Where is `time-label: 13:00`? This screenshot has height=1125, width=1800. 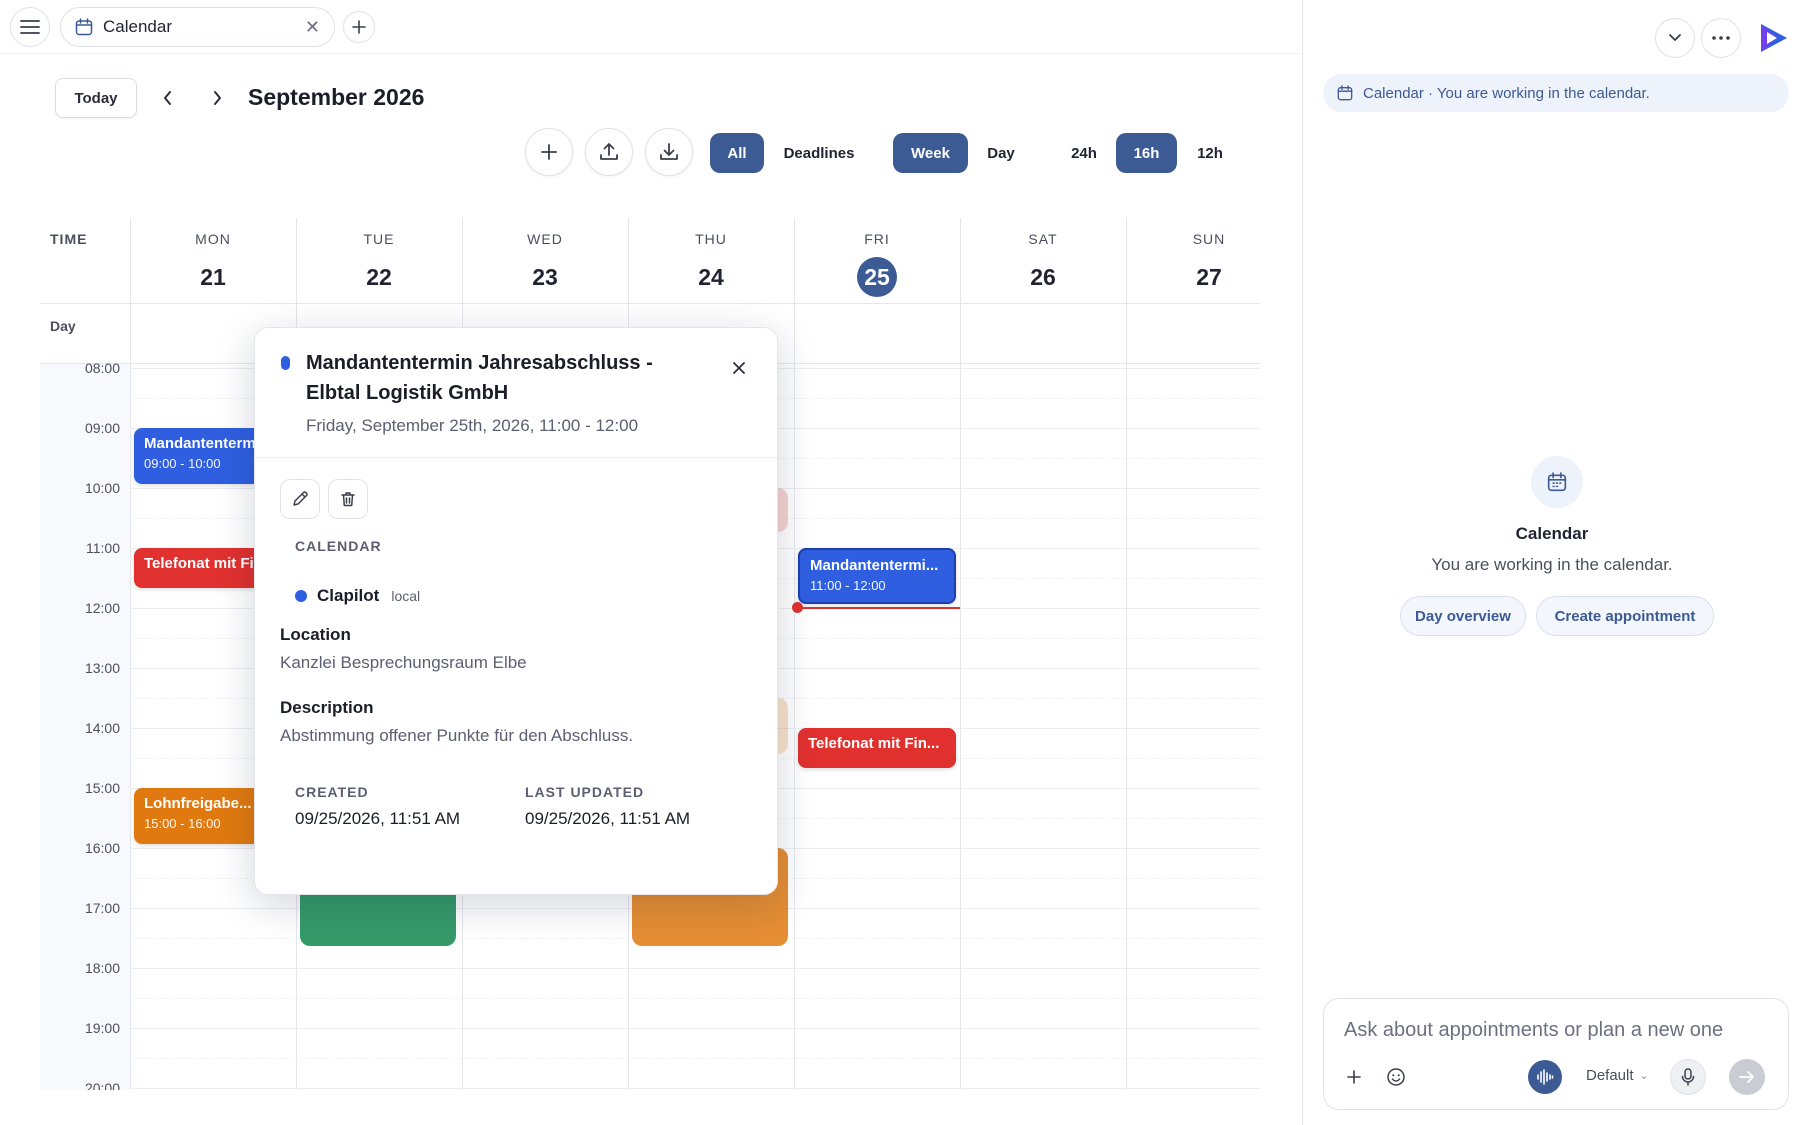 time-label: 13:00 is located at coordinates (102, 668).